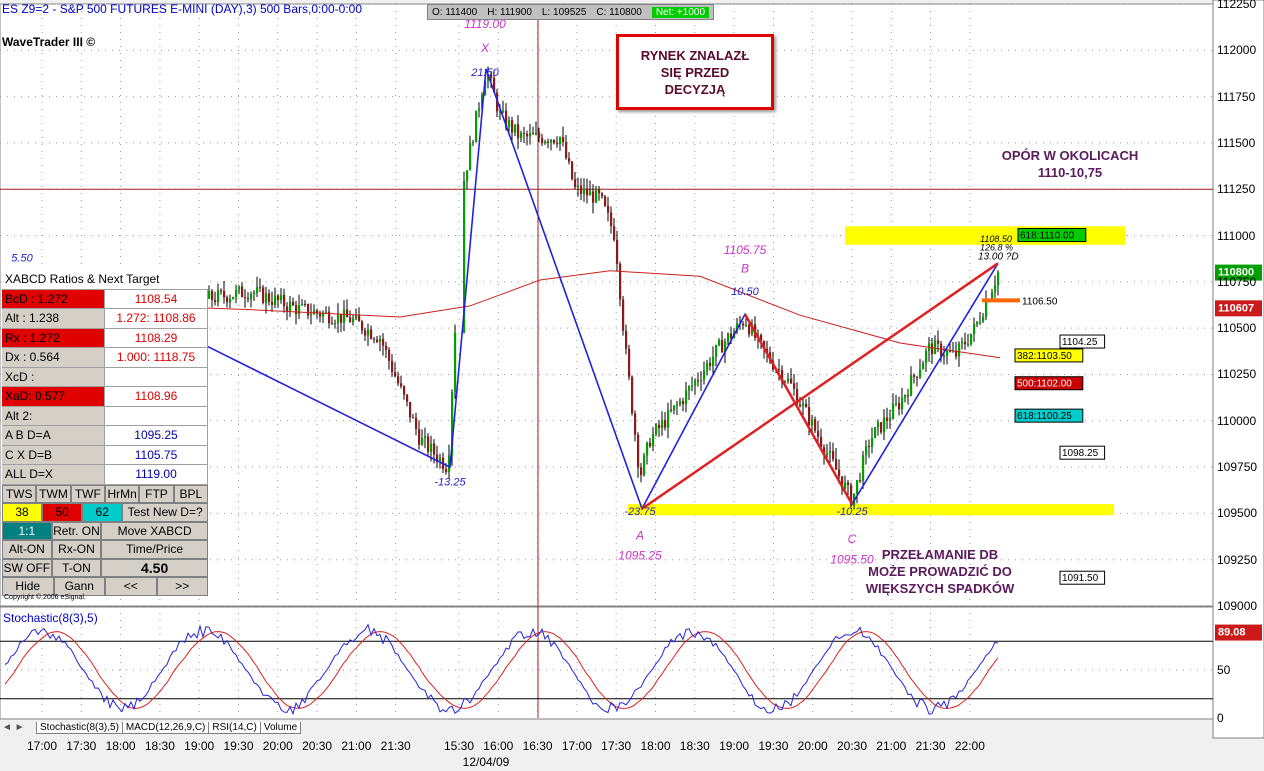 The width and height of the screenshot is (1264, 771). What do you see at coordinates (156, 435) in the screenshot?
I see `panel-row-value: 1095.25` at bounding box center [156, 435].